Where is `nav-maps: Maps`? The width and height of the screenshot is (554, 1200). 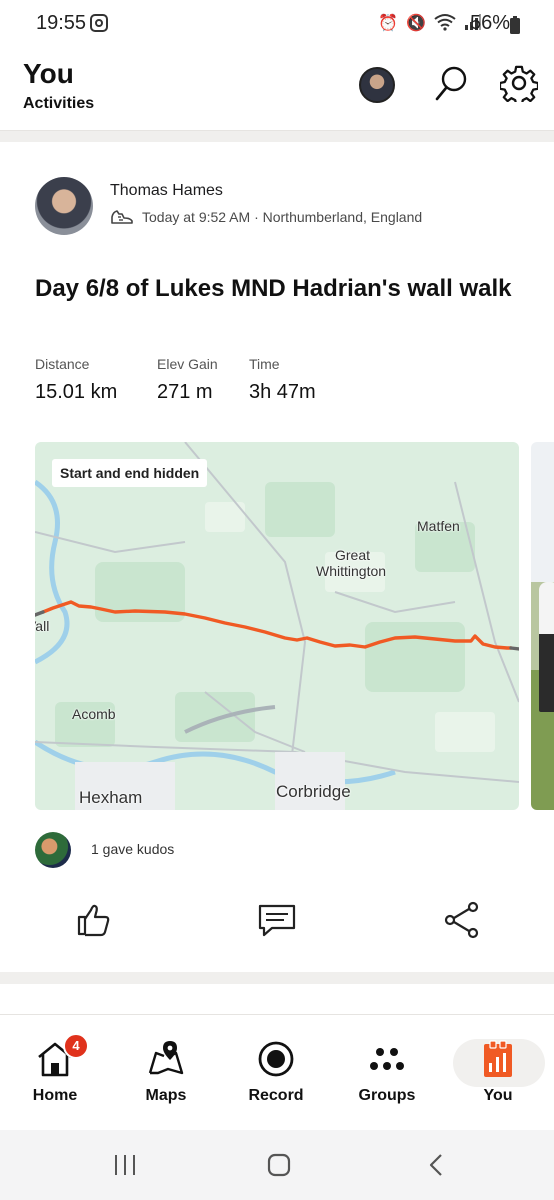
nav-maps: Maps is located at coordinates (166, 1074).